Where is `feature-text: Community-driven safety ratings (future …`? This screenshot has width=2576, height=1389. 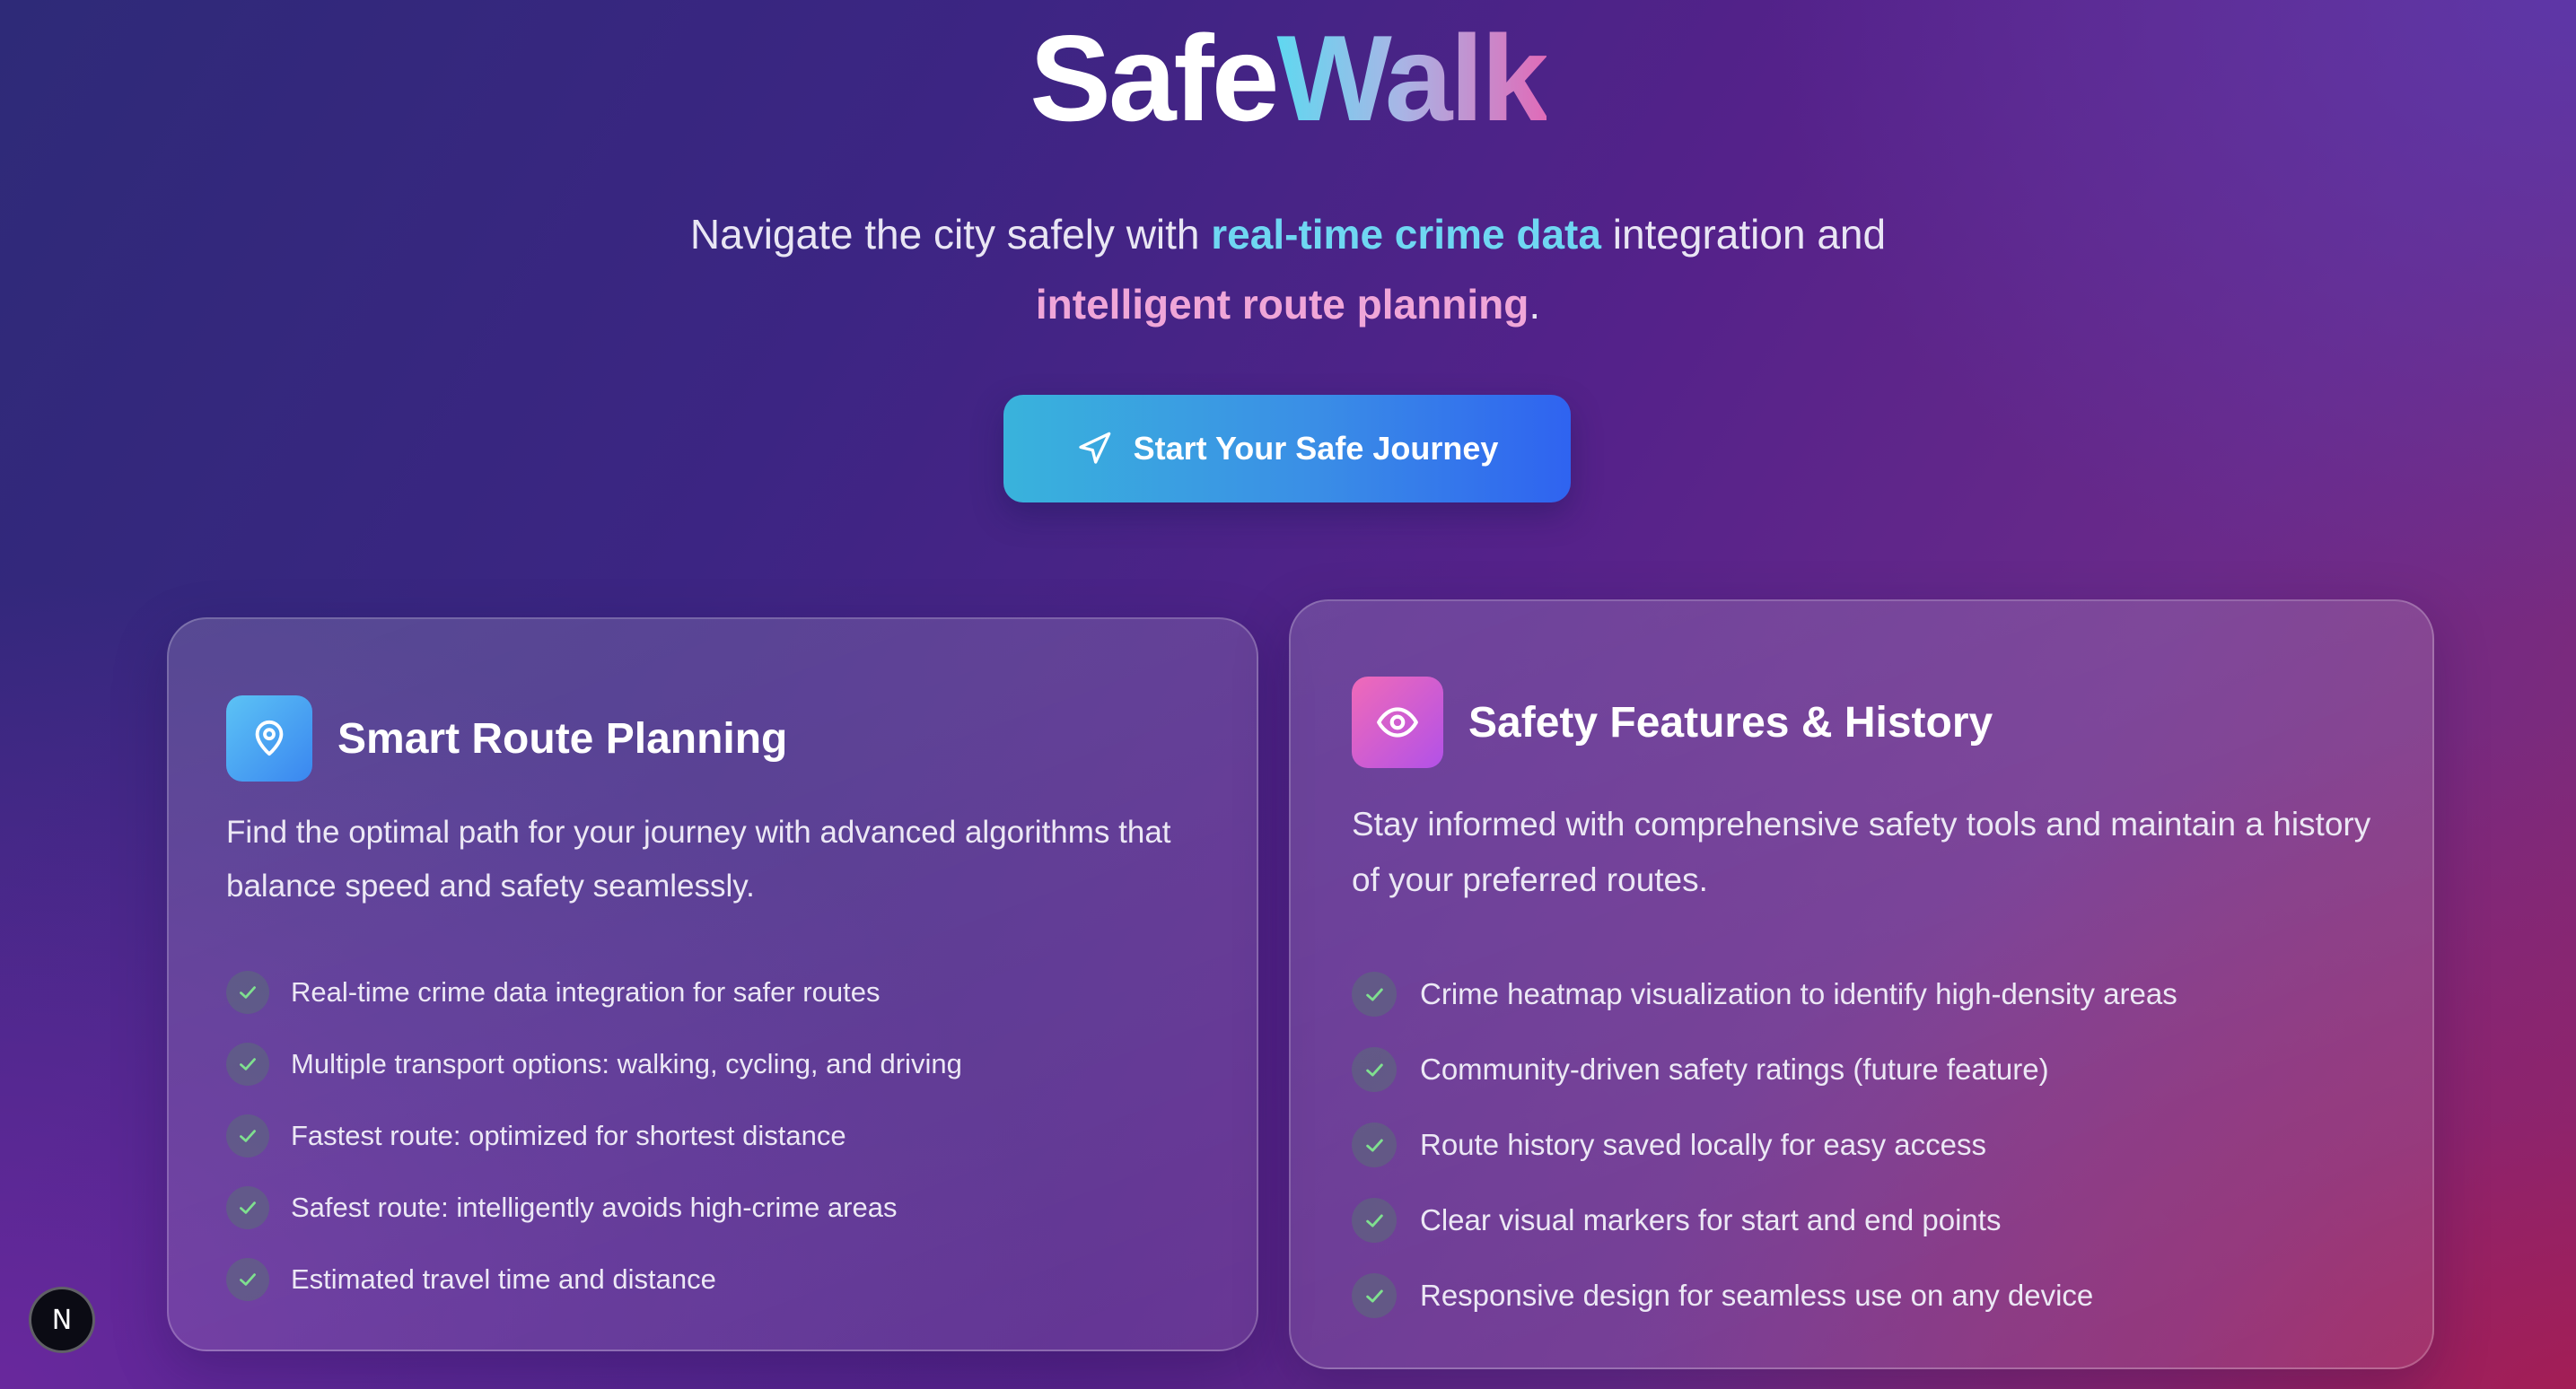
feature-text: Community-driven safety ratings (future … is located at coordinates (1734, 1069).